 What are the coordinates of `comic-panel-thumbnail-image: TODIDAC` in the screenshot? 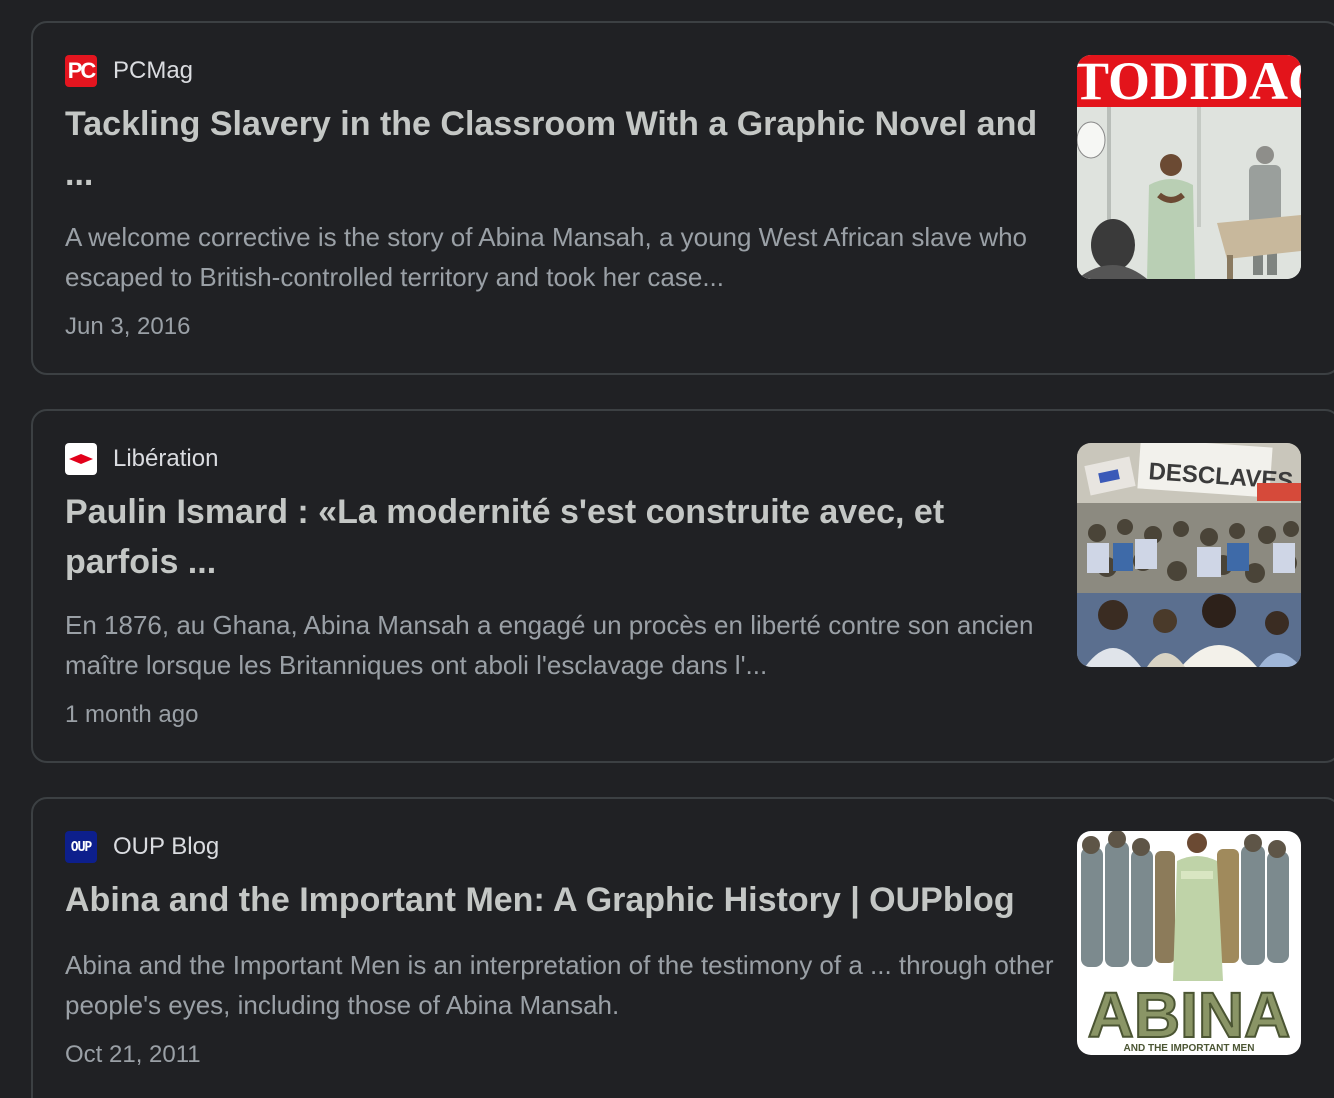 It's located at (1189, 167).